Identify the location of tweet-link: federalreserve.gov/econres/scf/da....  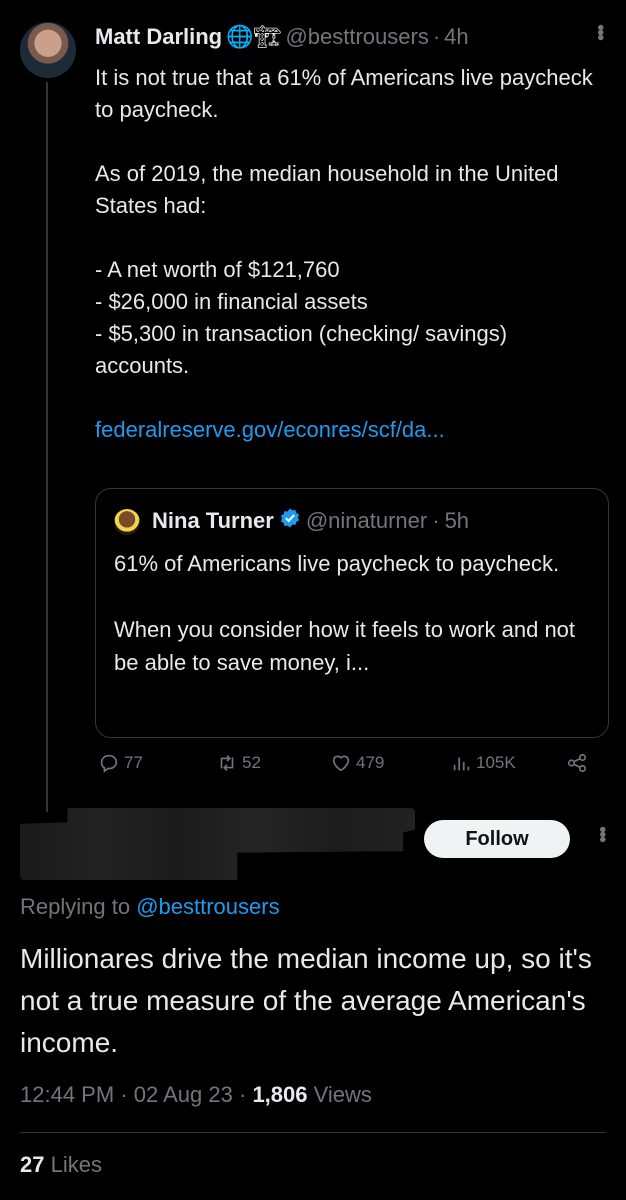
(347, 430).